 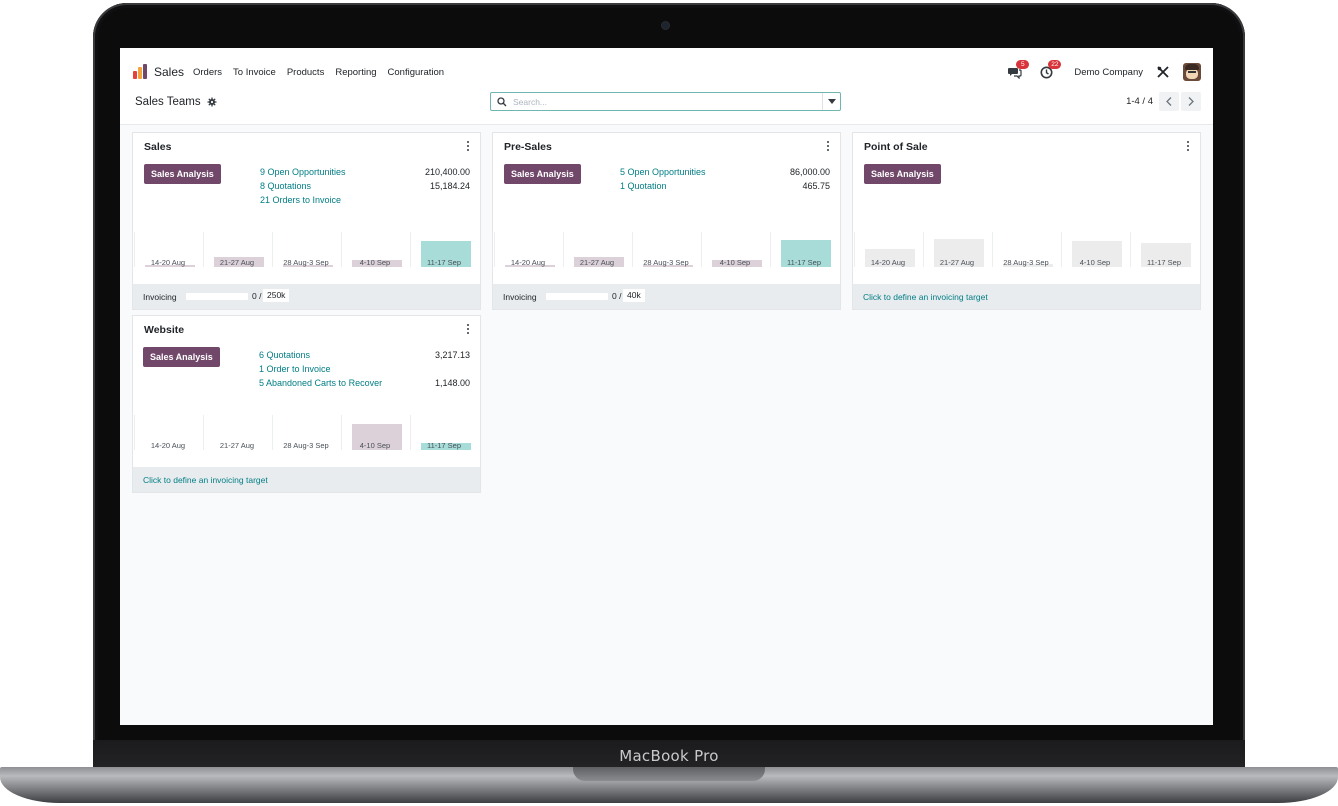 I want to click on debug-tools-button, so click(x=1164, y=72).